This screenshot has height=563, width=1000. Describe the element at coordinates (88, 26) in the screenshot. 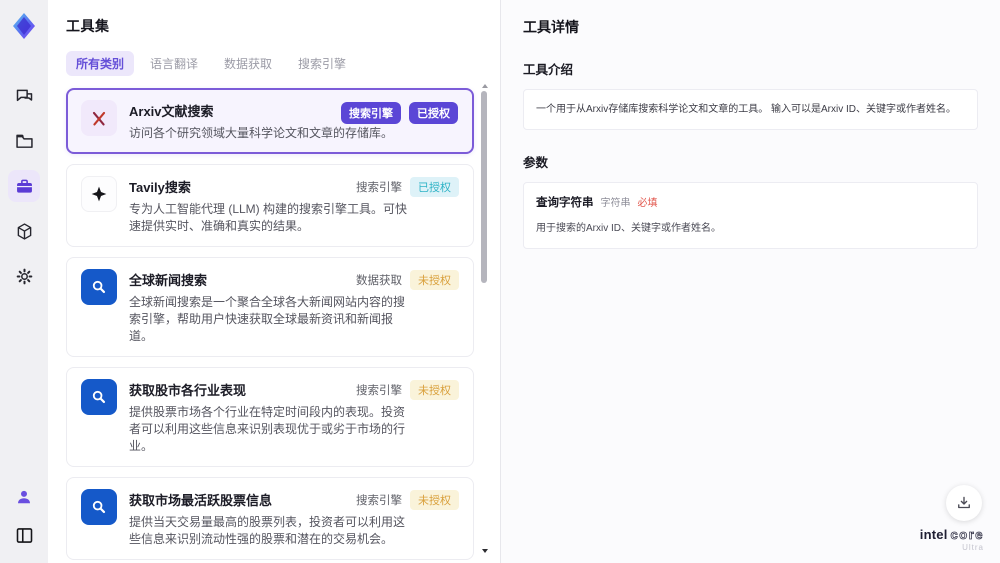

I see `page-title: 工具集` at that location.